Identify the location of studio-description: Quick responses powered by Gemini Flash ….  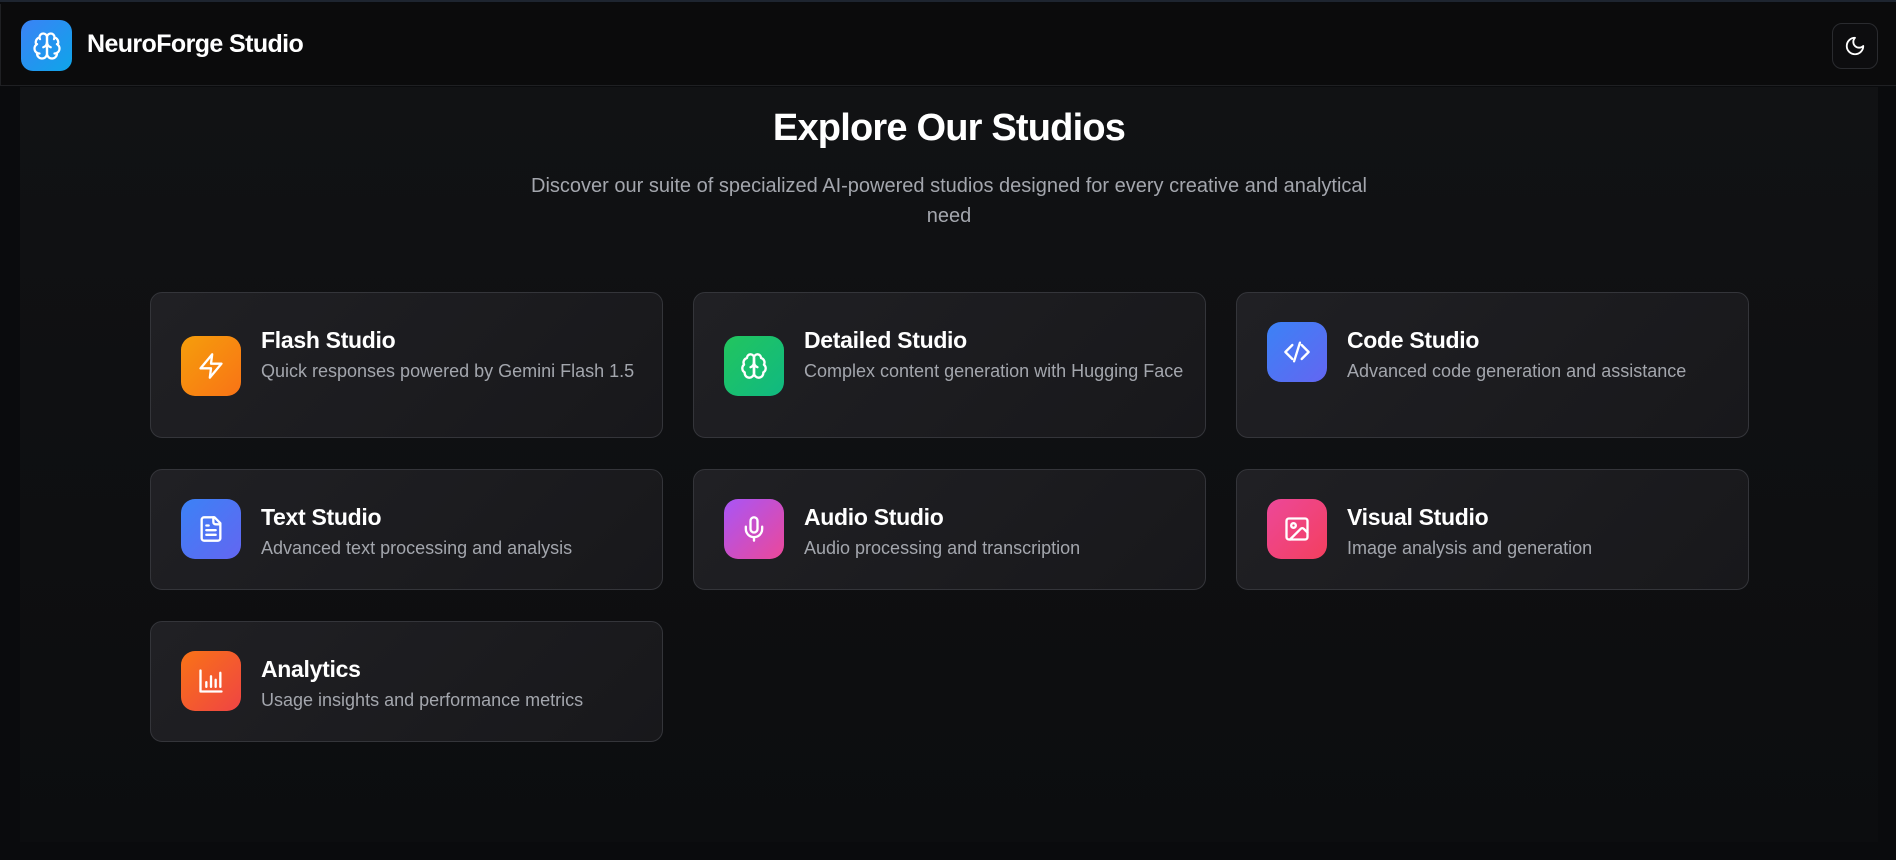
(448, 371).